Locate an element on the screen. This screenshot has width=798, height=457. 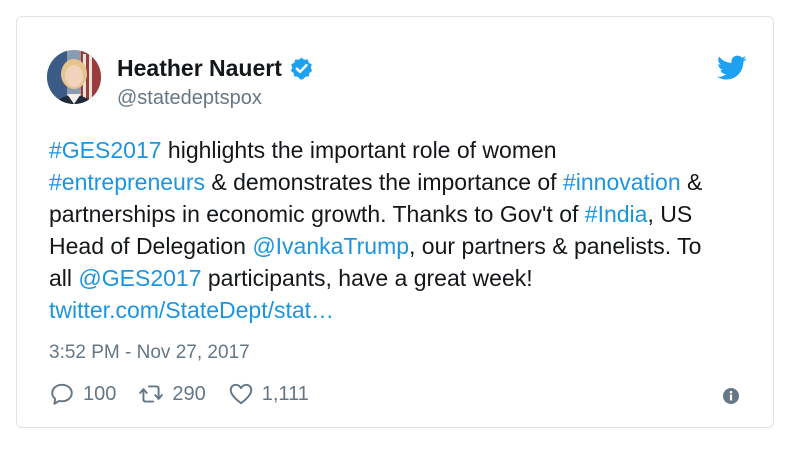
tweet-text-segment: & demonstrates the importance of is located at coordinates (384, 182).